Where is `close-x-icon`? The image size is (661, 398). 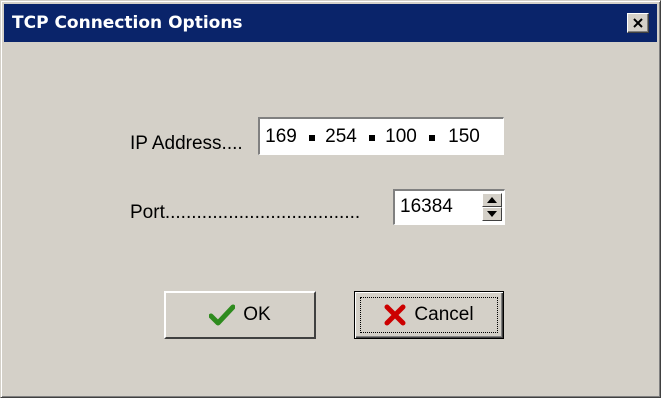
close-x-icon is located at coordinates (638, 23).